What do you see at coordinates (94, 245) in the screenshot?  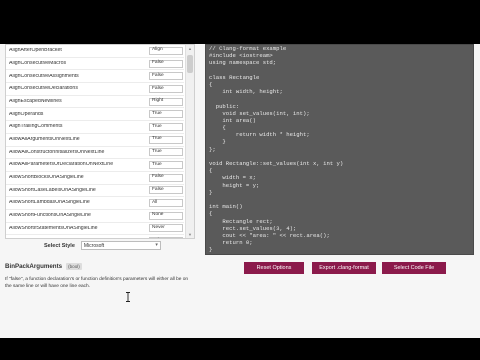 I see `style-select-value: Microsoft` at bounding box center [94, 245].